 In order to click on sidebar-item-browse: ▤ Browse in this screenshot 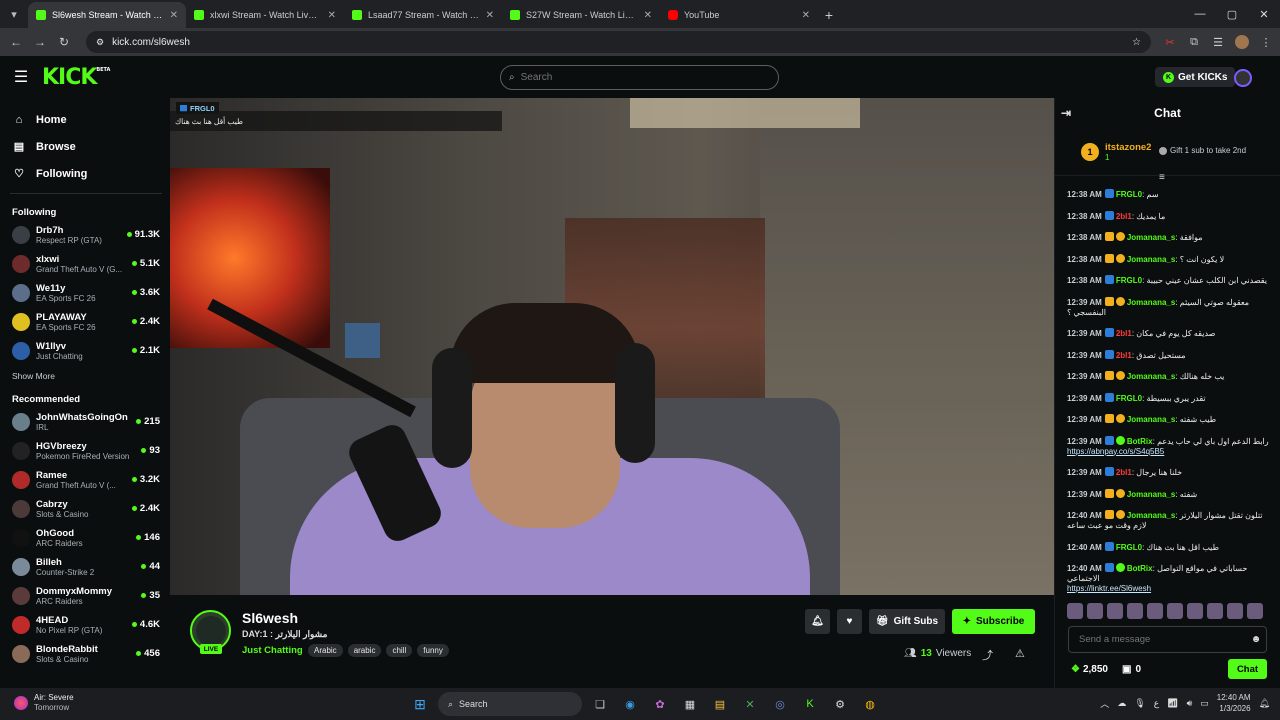, I will do `click(85, 146)`.